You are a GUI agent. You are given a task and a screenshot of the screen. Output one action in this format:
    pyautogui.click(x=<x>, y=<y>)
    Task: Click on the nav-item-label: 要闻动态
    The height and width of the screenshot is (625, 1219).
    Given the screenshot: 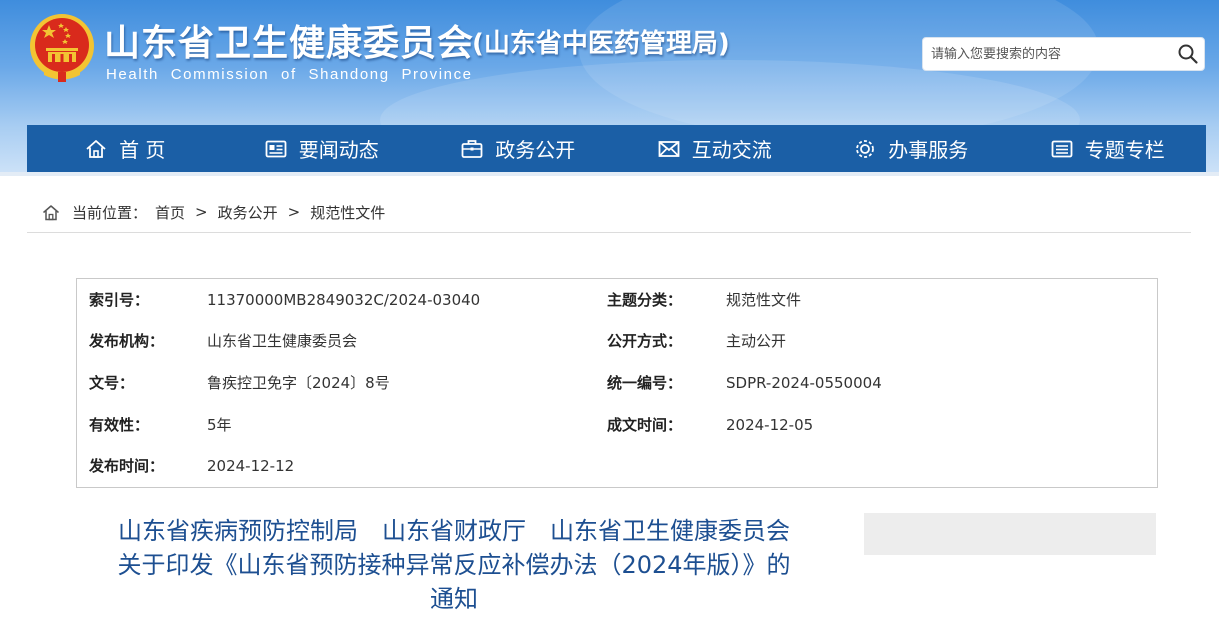 What is the action you would take?
    pyautogui.click(x=338, y=150)
    